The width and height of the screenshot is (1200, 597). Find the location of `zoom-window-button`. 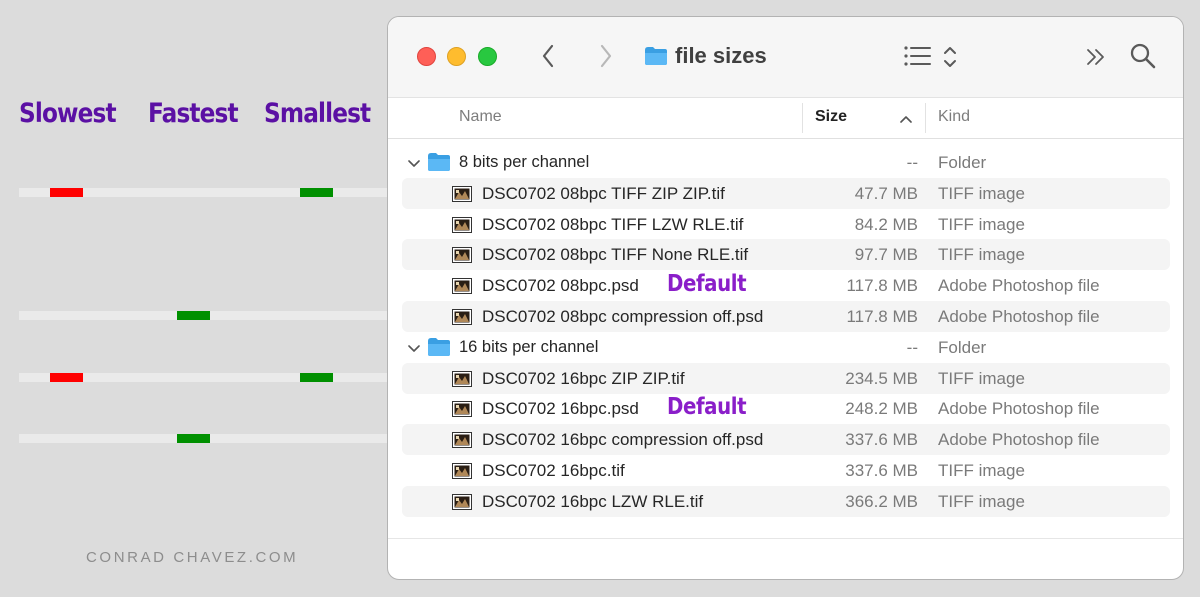

zoom-window-button is located at coordinates (487, 56).